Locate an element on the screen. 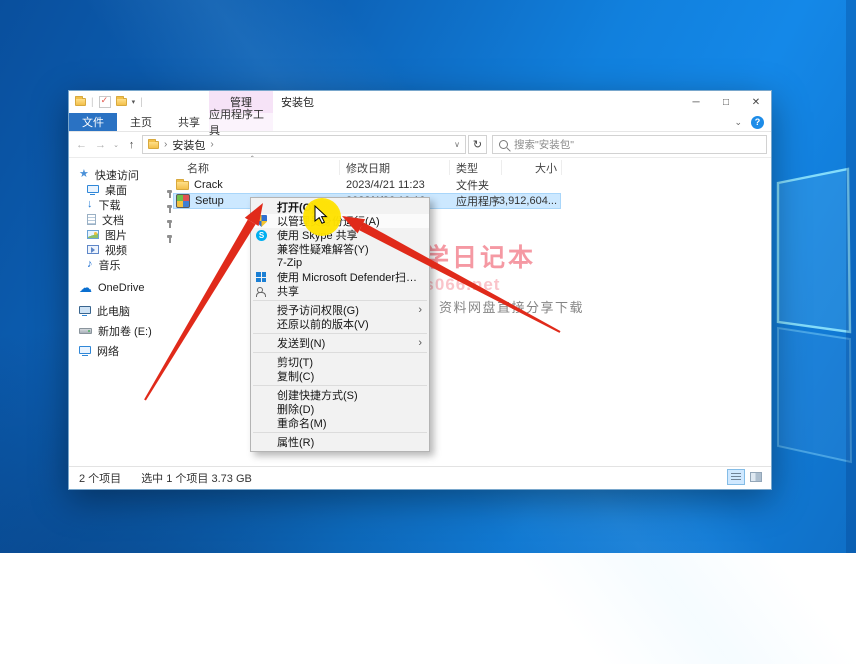  menu-label: 发送到(N) is located at coordinates (301, 344).